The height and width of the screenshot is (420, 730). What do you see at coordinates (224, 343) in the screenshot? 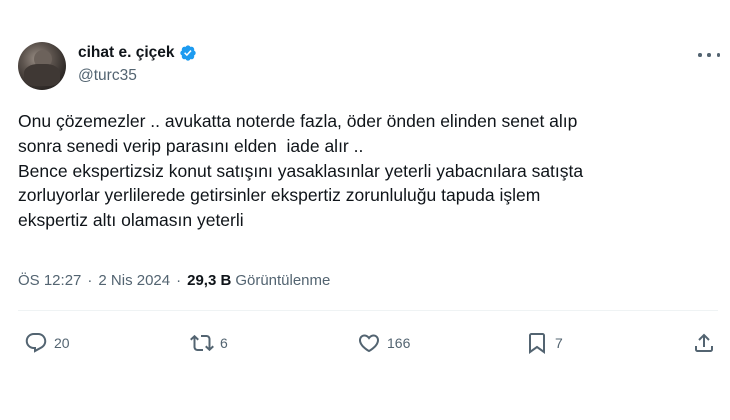
I see `repost-count: 6` at bounding box center [224, 343].